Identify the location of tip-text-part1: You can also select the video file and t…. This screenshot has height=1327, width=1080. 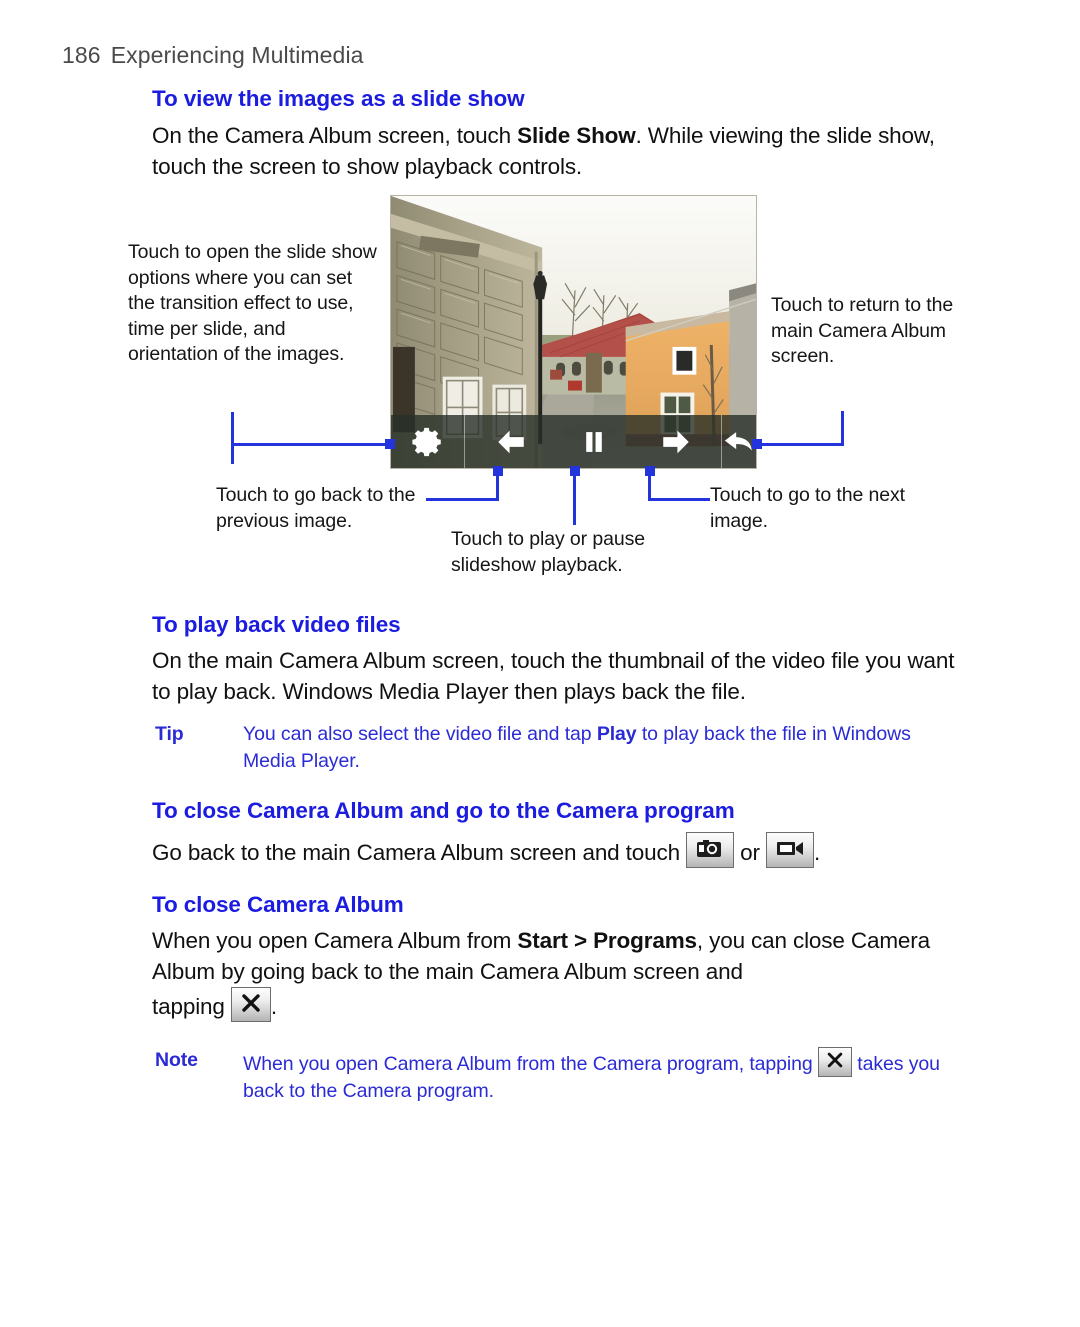
(420, 734).